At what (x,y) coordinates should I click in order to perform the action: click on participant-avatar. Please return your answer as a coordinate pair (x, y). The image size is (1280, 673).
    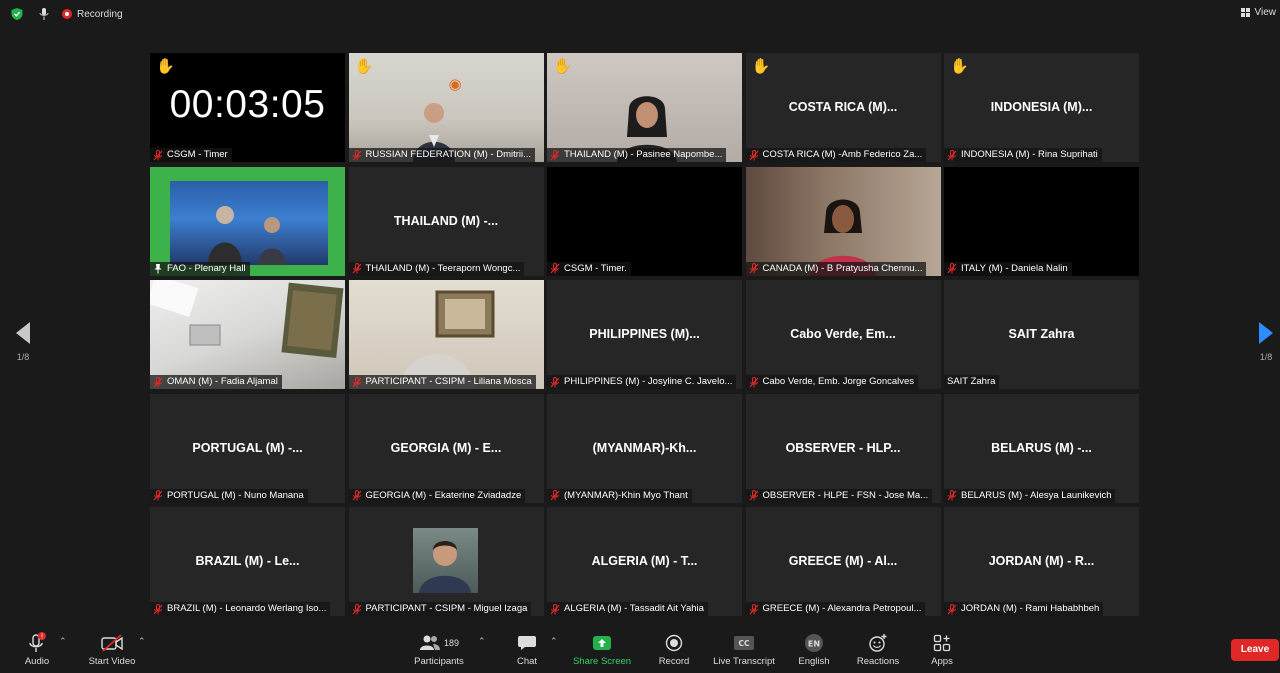
    Looking at the image, I should click on (445, 560).